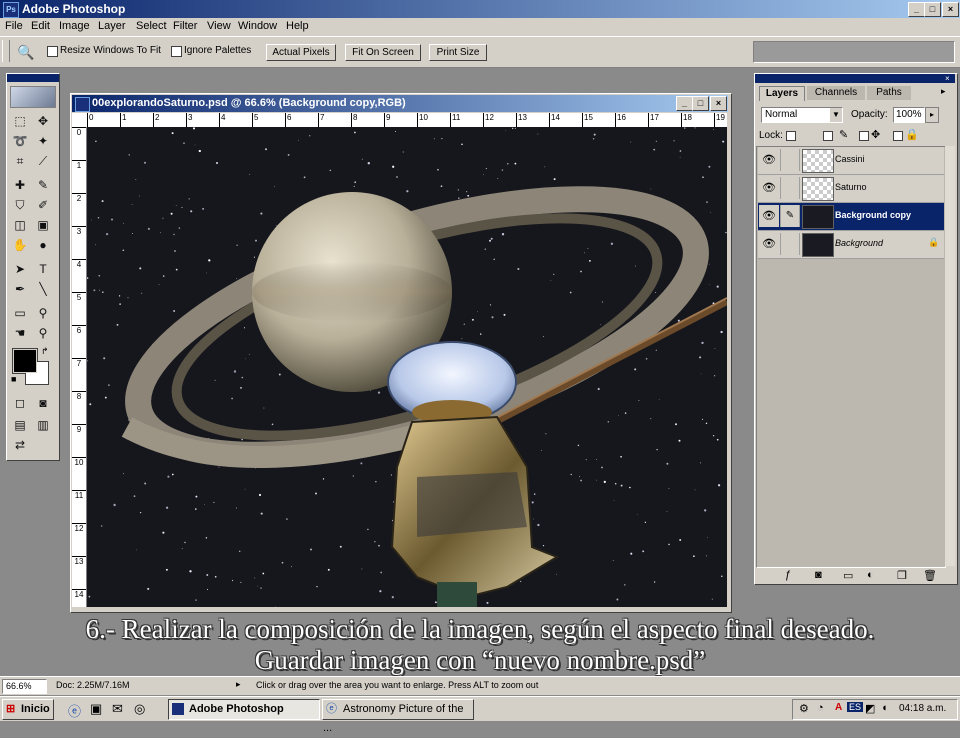 The image size is (960, 738). What do you see at coordinates (818, 575) in the screenshot?
I see `add-mask-icon: ◙` at bounding box center [818, 575].